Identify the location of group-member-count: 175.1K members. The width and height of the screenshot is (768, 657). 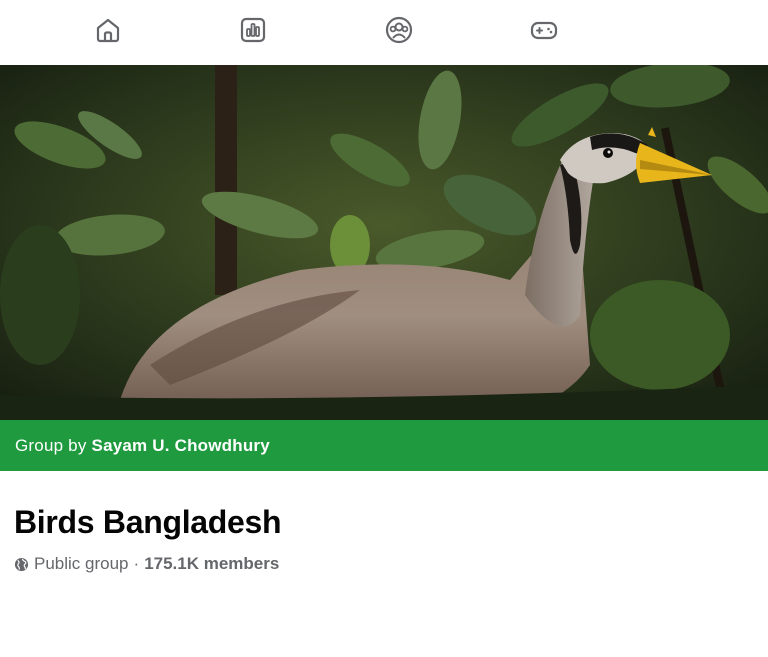
(211, 564).